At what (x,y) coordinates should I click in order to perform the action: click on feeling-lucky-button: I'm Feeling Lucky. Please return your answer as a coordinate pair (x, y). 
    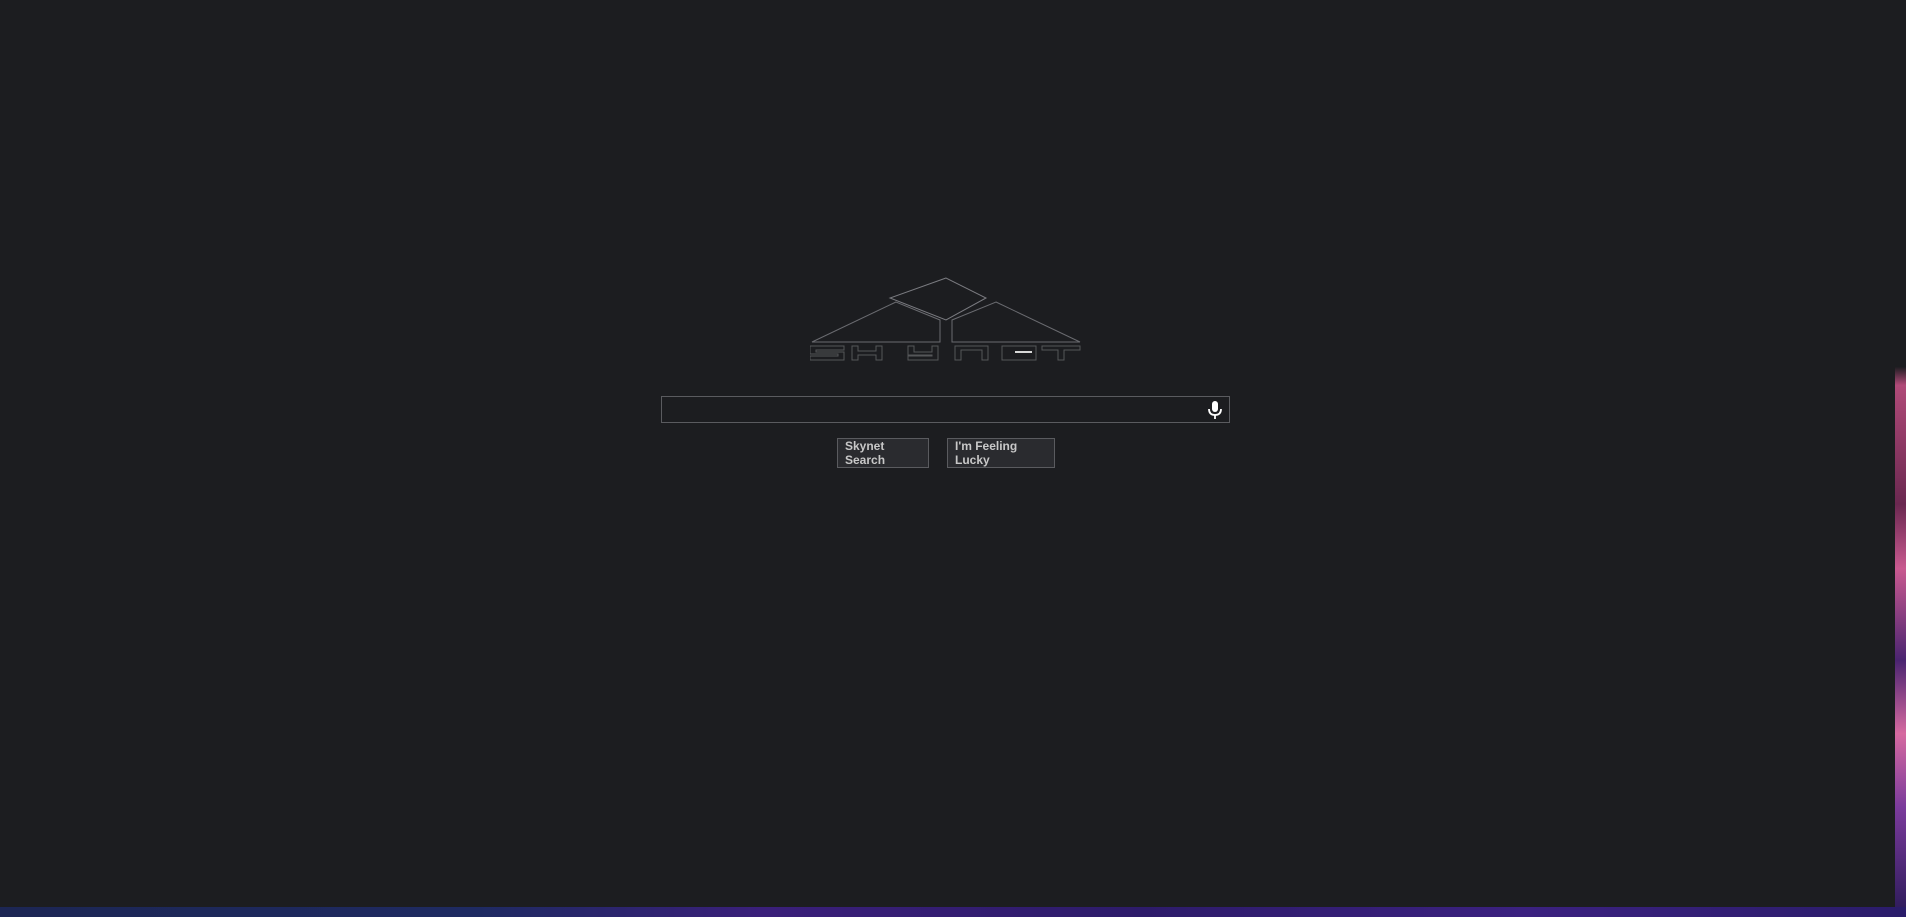
    Looking at the image, I should click on (1001, 453).